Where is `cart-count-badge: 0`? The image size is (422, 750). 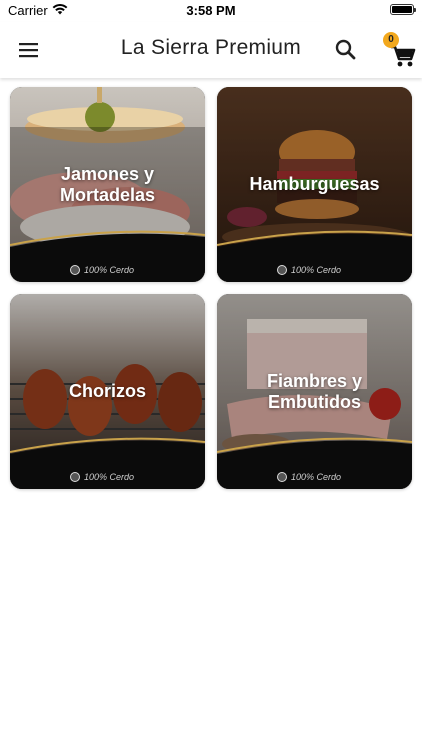 cart-count-badge: 0 is located at coordinates (391, 40).